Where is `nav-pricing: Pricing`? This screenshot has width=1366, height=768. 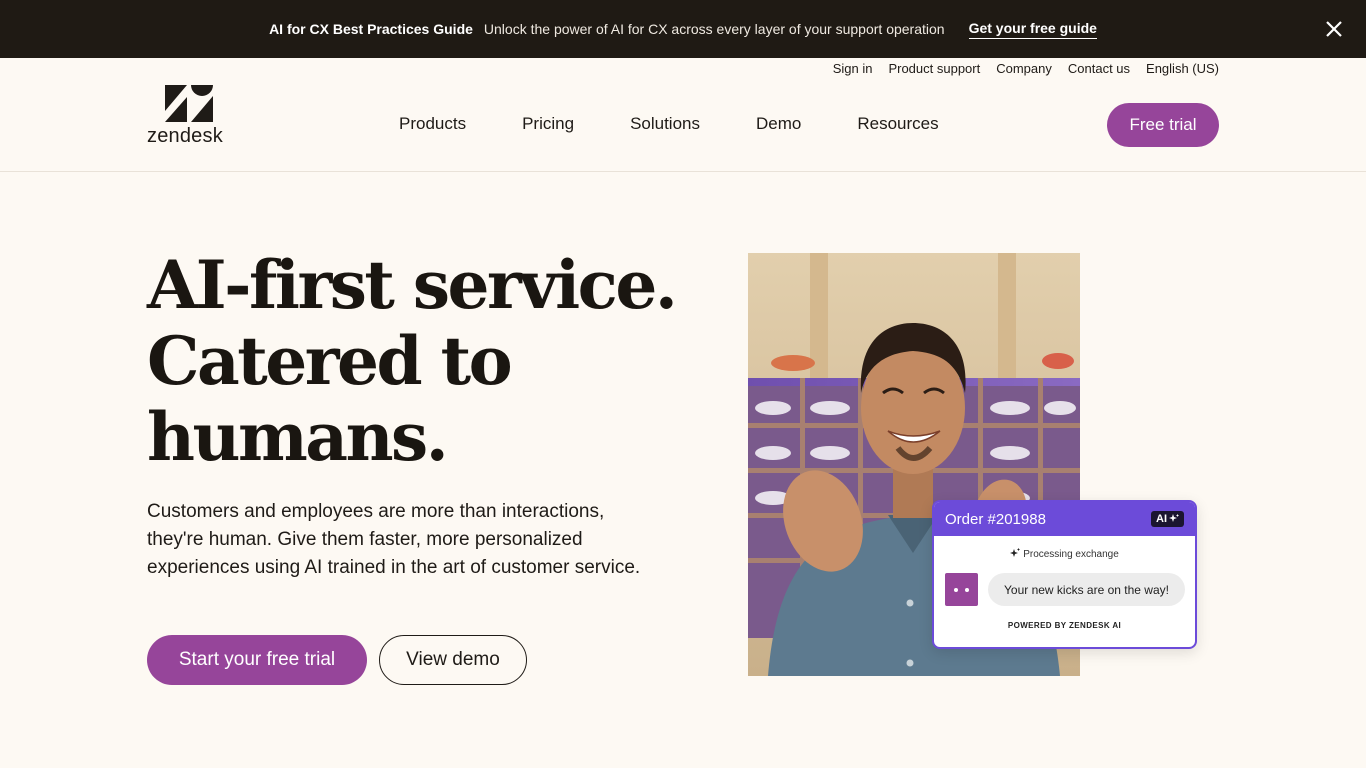
nav-pricing: Pricing is located at coordinates (548, 124).